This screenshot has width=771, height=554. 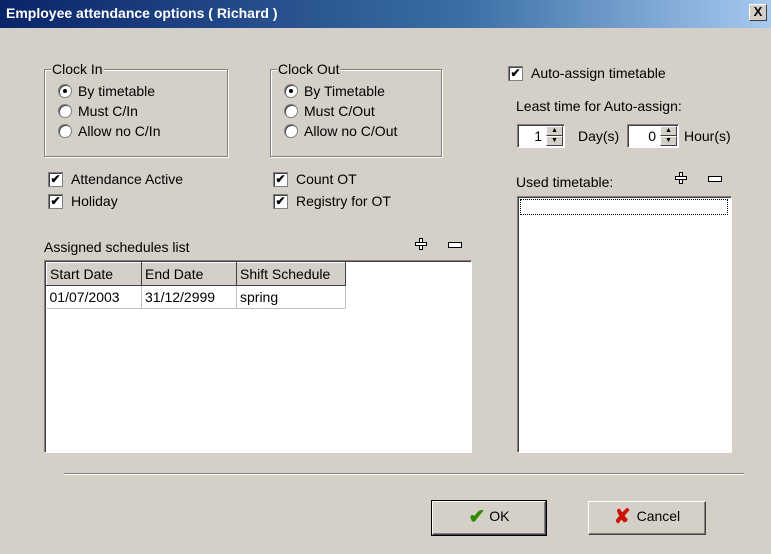 What do you see at coordinates (624, 324) in the screenshot?
I see `used-timetable-list` at bounding box center [624, 324].